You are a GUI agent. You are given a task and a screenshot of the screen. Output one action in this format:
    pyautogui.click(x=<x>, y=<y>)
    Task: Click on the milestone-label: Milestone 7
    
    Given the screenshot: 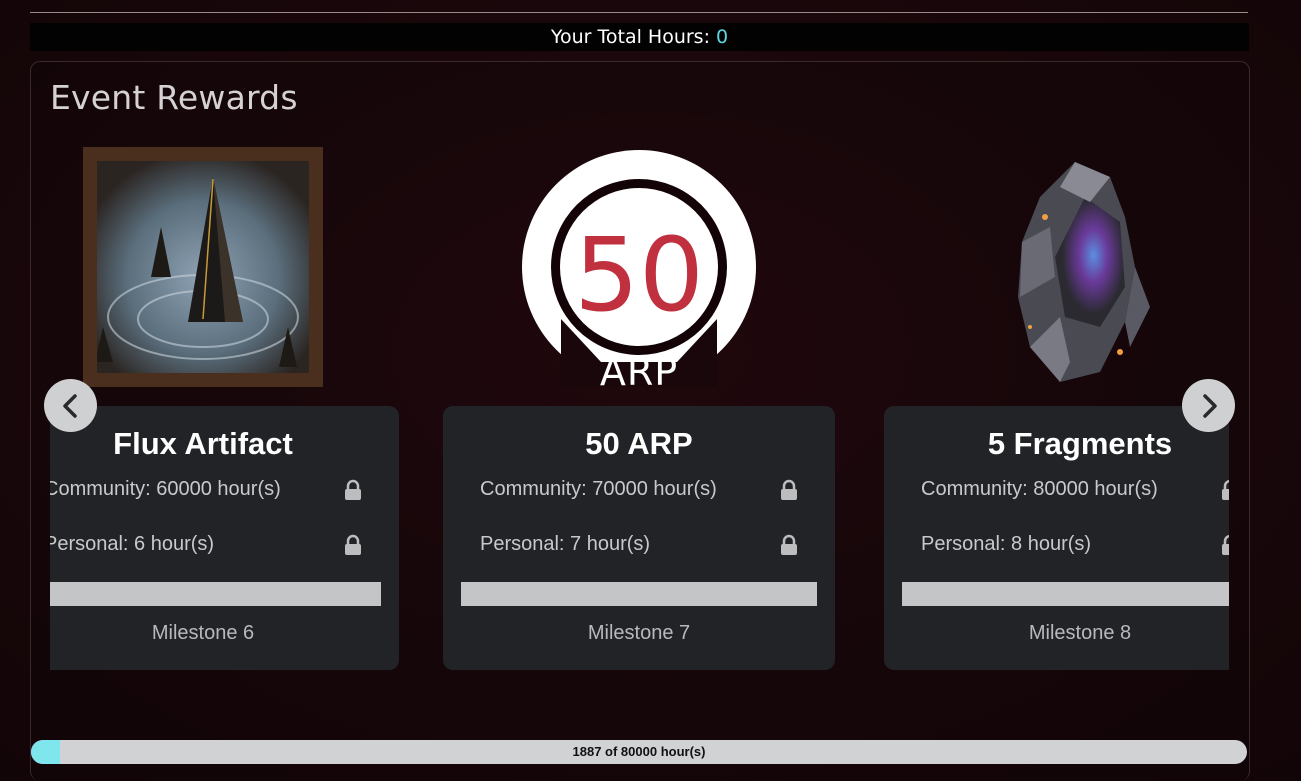 What is the action you would take?
    pyautogui.click(x=639, y=633)
    